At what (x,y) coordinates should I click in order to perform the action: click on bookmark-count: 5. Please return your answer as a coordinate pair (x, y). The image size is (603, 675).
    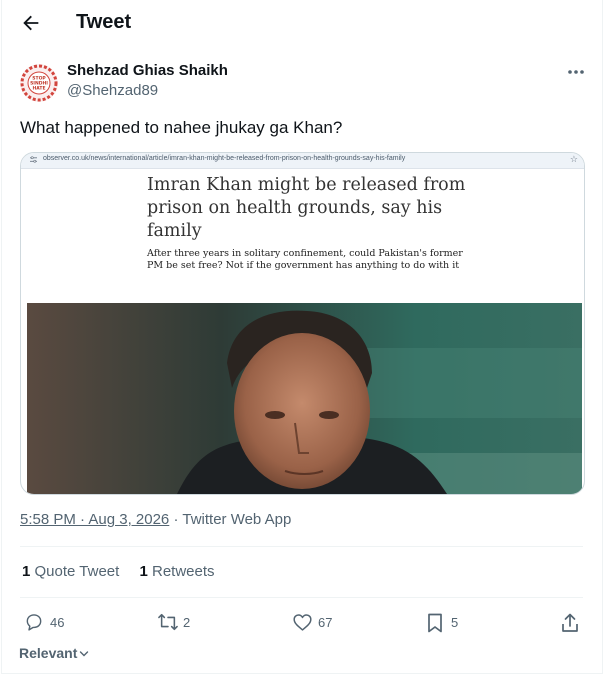
    Looking at the image, I should click on (455, 622).